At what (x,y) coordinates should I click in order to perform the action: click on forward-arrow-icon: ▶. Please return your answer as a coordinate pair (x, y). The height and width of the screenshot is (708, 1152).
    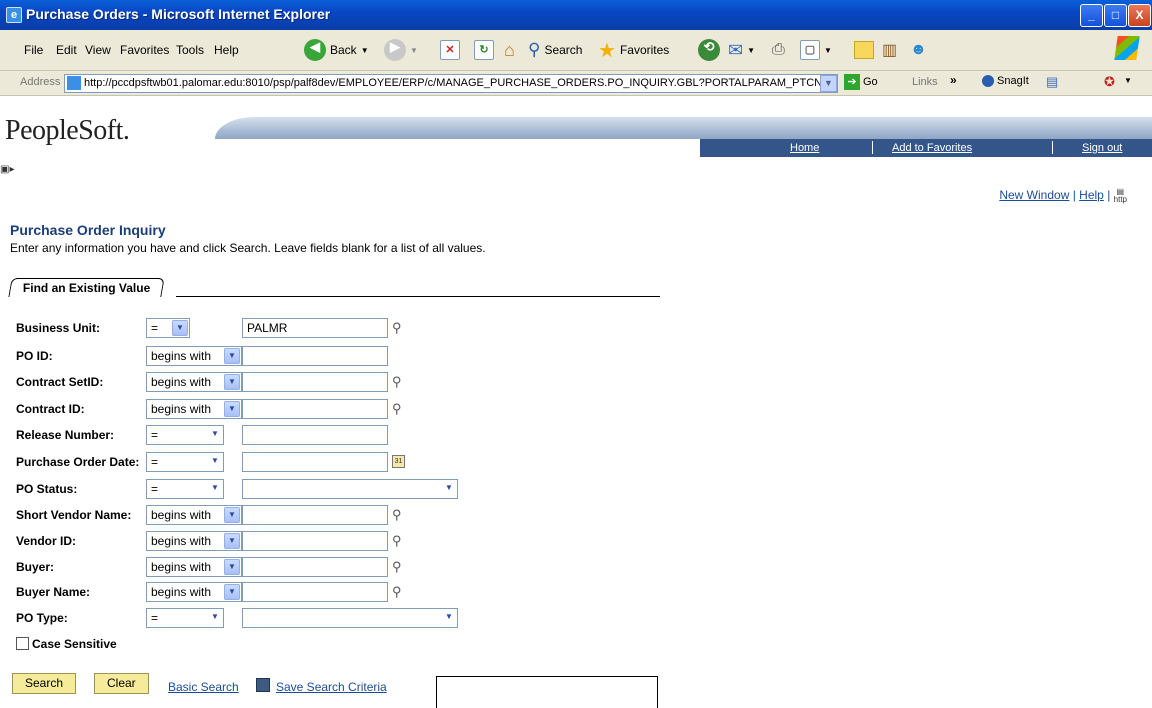
    Looking at the image, I should click on (395, 50).